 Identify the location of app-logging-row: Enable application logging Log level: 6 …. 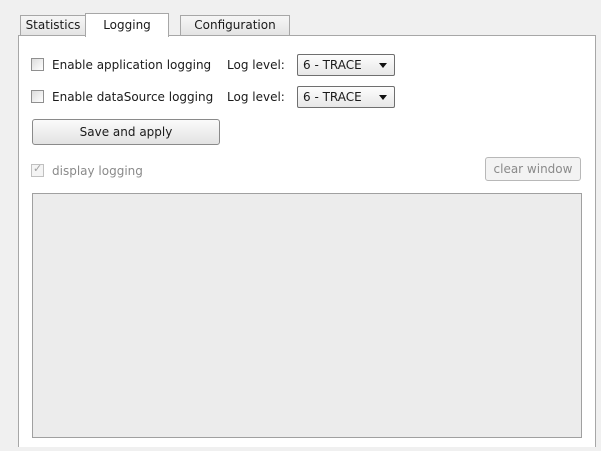
(311, 66).